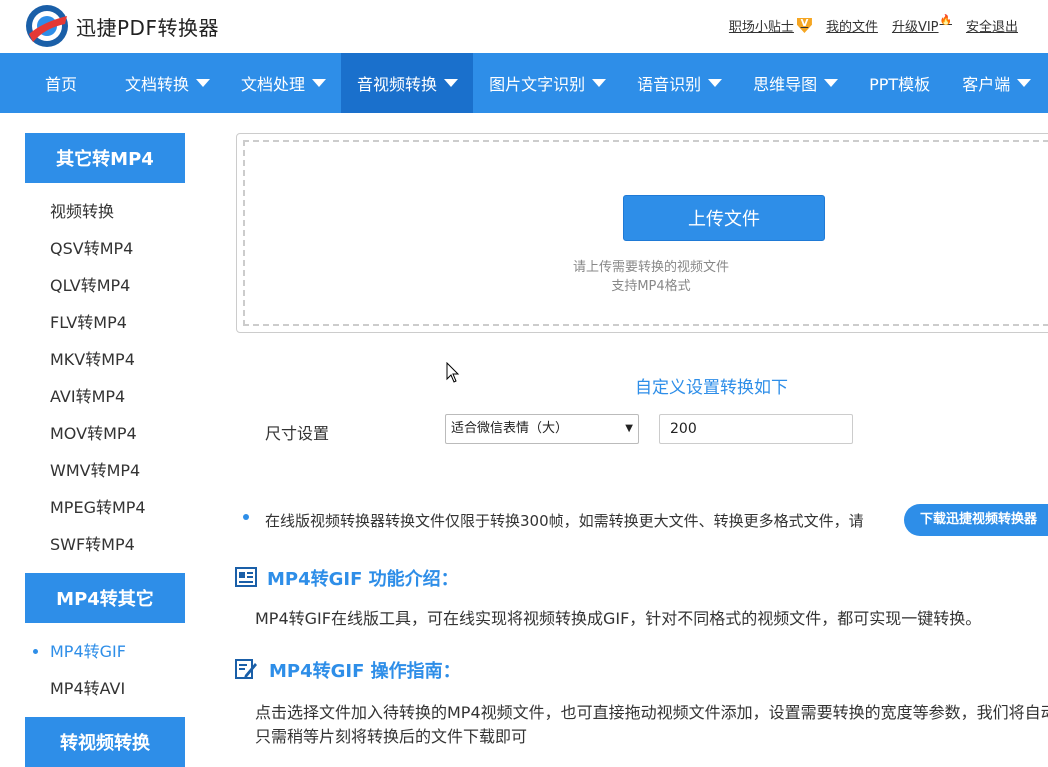 The width and height of the screenshot is (1048, 767). Describe the element at coordinates (711, 388) in the screenshot. I see `settings-title: 自定义设置转换如下` at that location.